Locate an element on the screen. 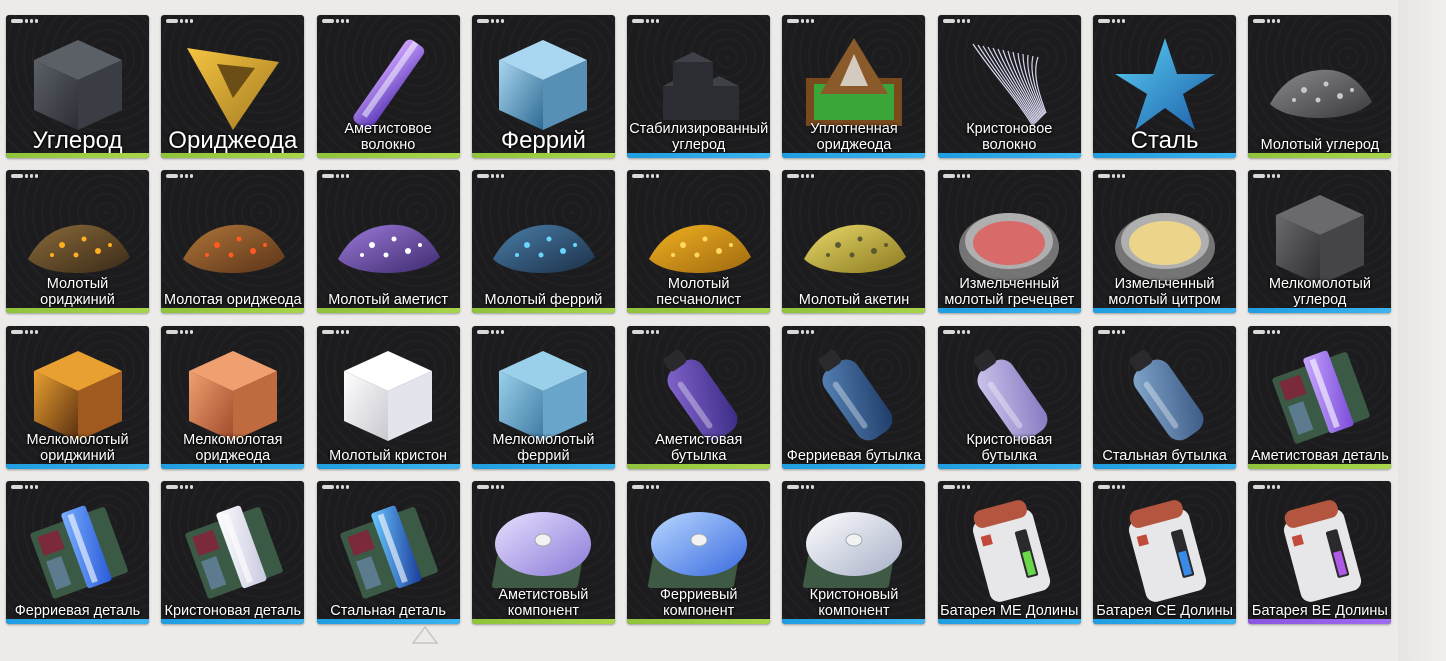 The width and height of the screenshot is (1446, 661). item-card: Кристоновая деталь is located at coordinates (233, 552).